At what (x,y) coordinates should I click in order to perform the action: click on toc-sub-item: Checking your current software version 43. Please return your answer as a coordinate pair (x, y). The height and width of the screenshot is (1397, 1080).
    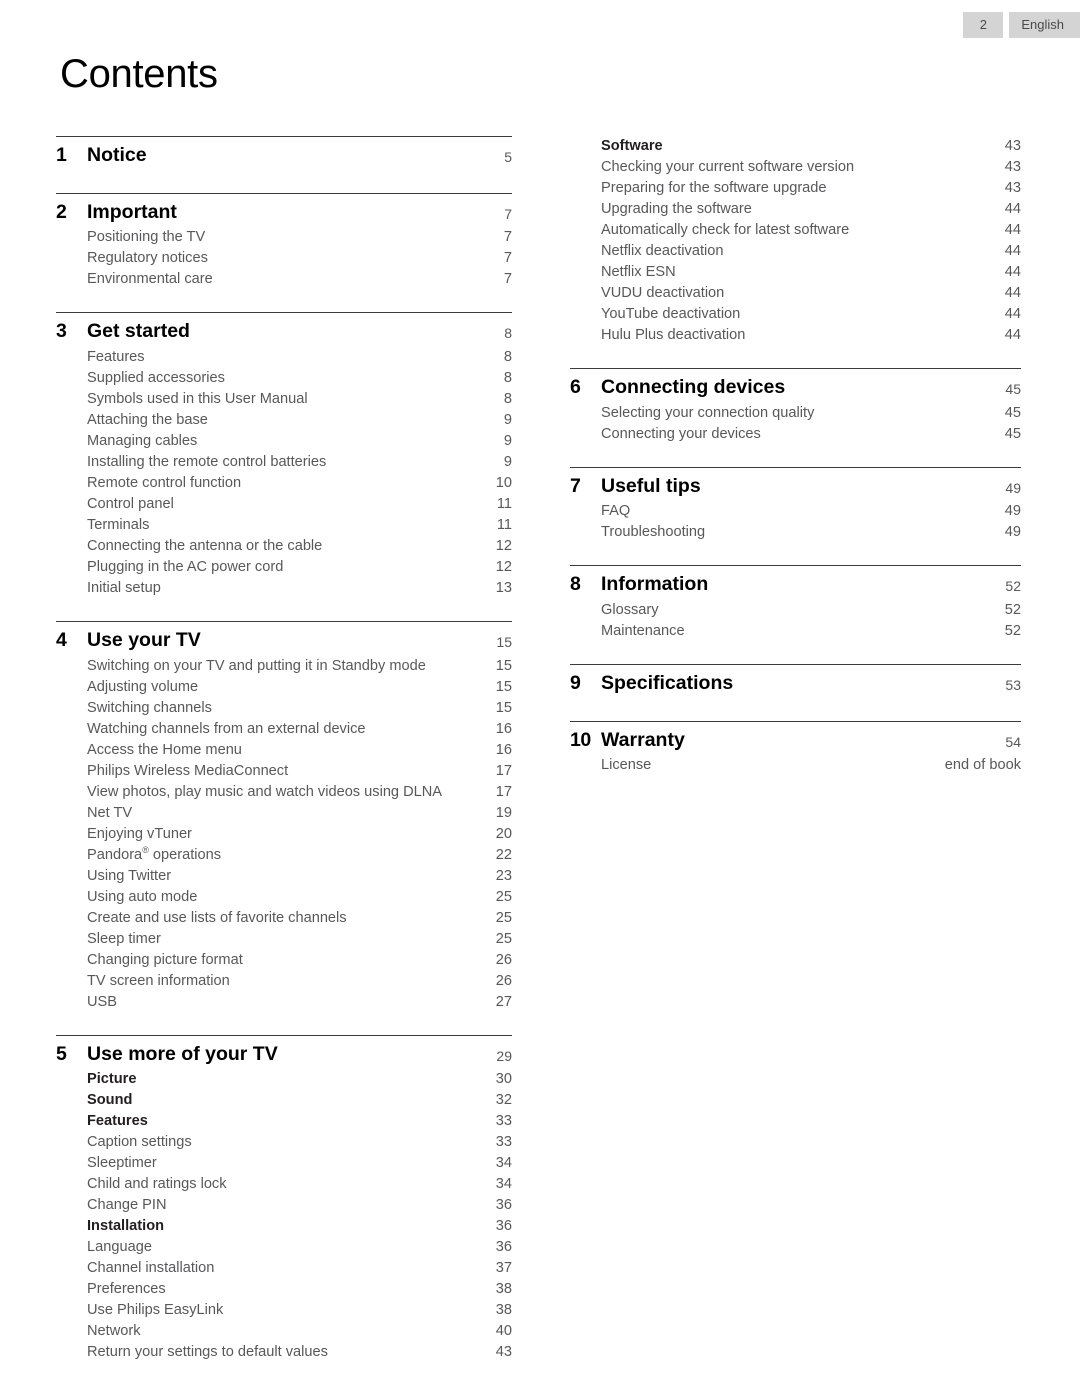
    Looking at the image, I should click on (795, 167).